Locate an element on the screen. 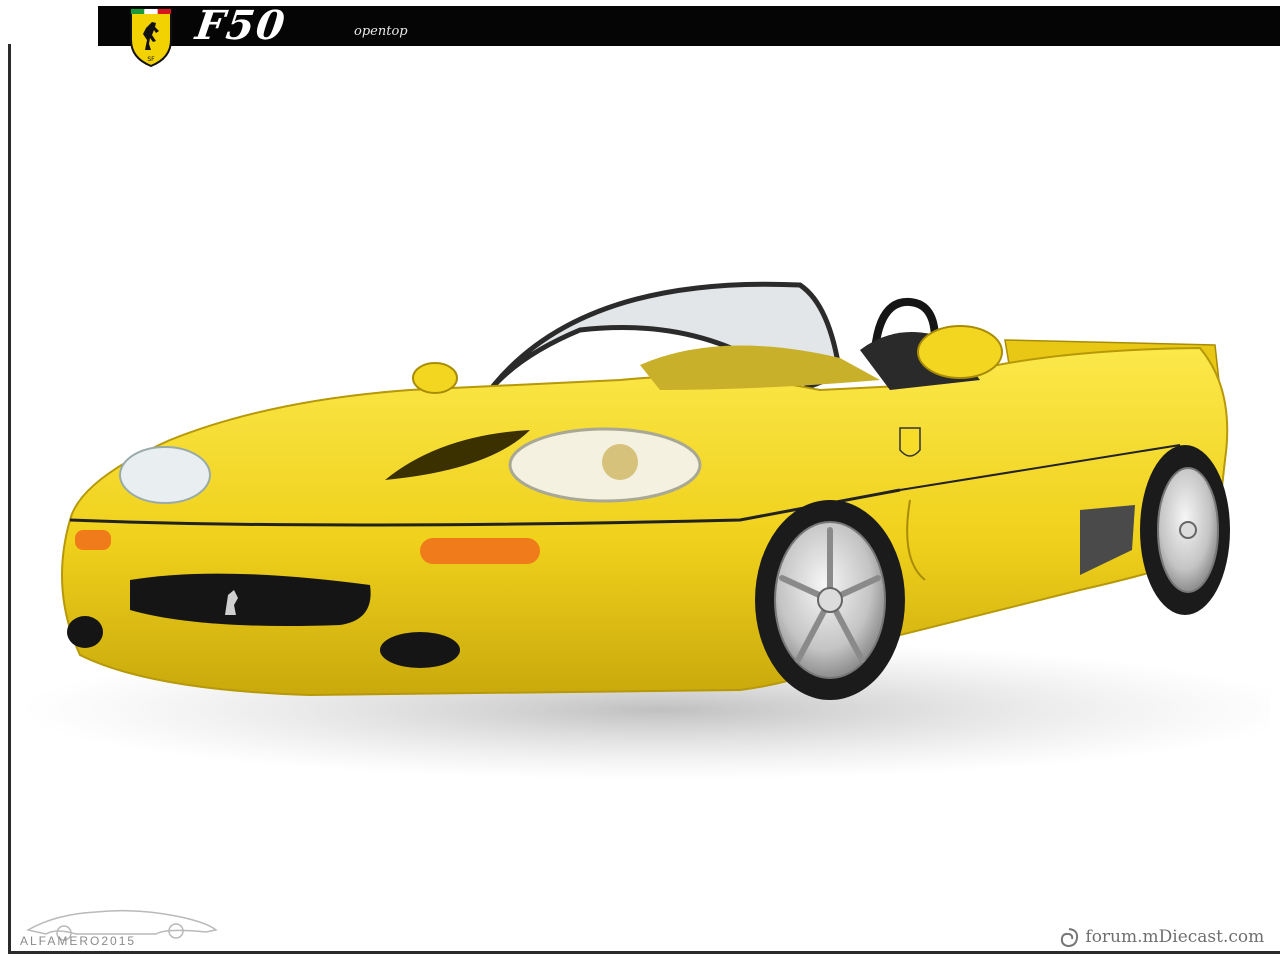 The height and width of the screenshot is (960, 1280). frame-left-border is located at coordinates (9, 499).